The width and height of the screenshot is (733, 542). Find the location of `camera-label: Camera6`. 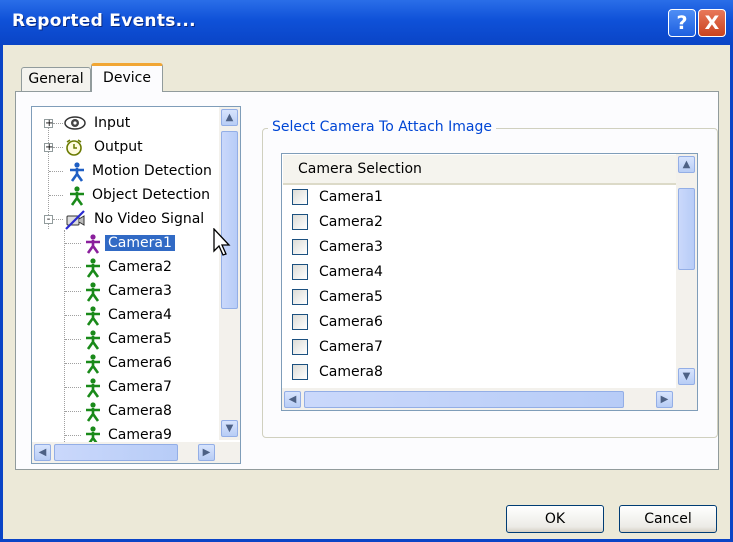

camera-label: Camera6 is located at coordinates (351, 322).